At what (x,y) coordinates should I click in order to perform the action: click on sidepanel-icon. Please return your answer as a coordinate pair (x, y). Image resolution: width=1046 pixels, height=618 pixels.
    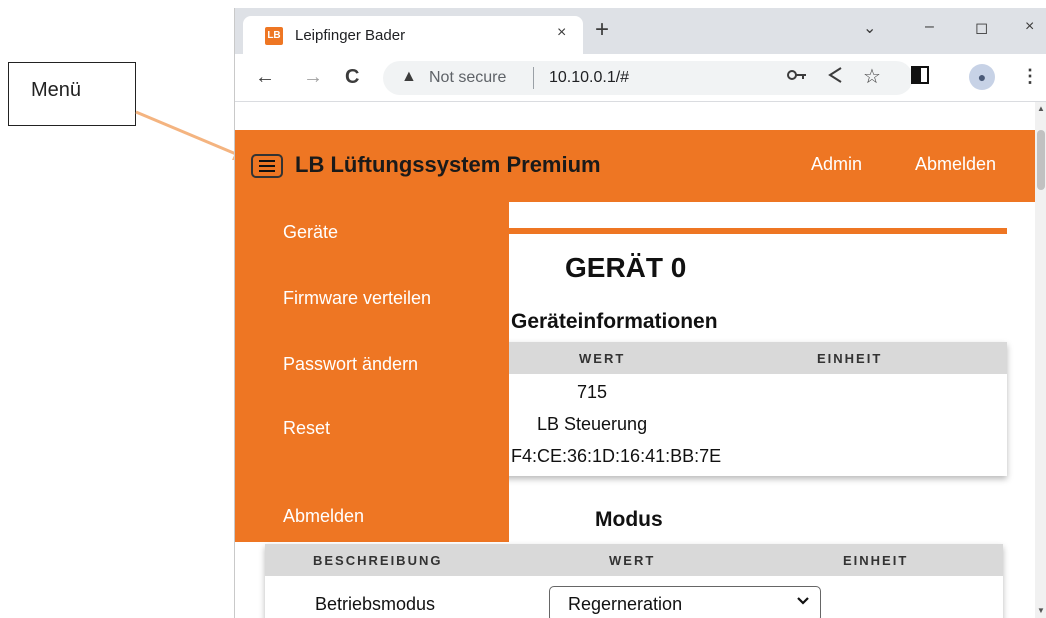
    Looking at the image, I should click on (920, 77).